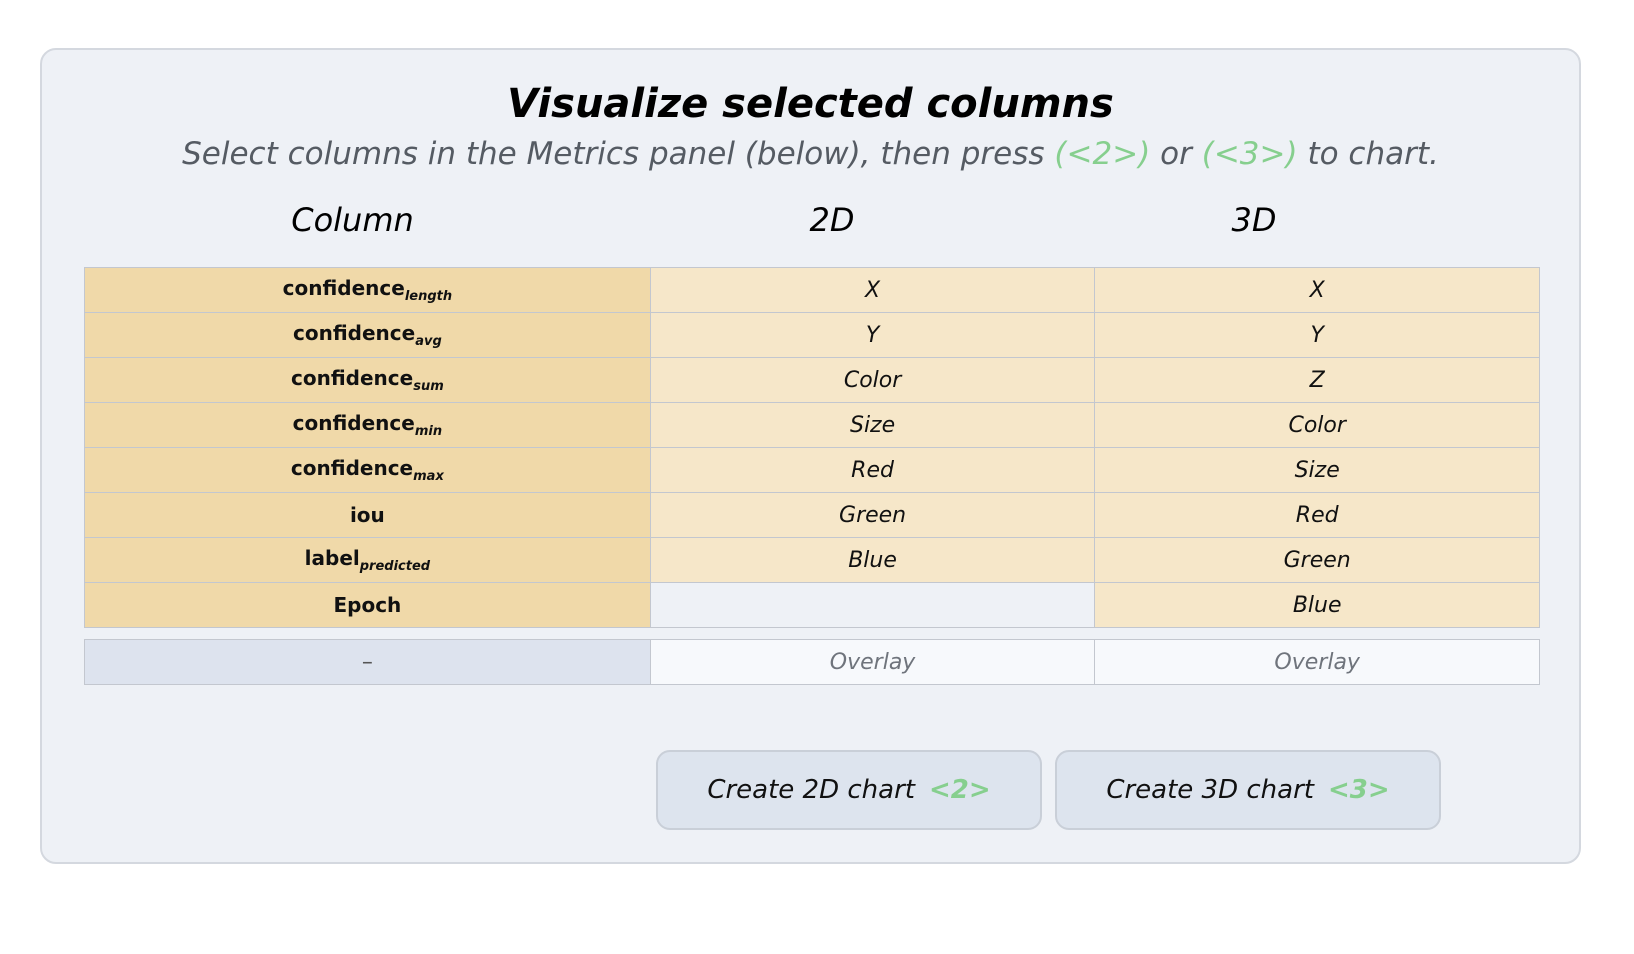 The height and width of the screenshot is (954, 1634). Describe the element at coordinates (1317, 425) in the screenshot. I see `mapping-3d-cell: Color` at that location.